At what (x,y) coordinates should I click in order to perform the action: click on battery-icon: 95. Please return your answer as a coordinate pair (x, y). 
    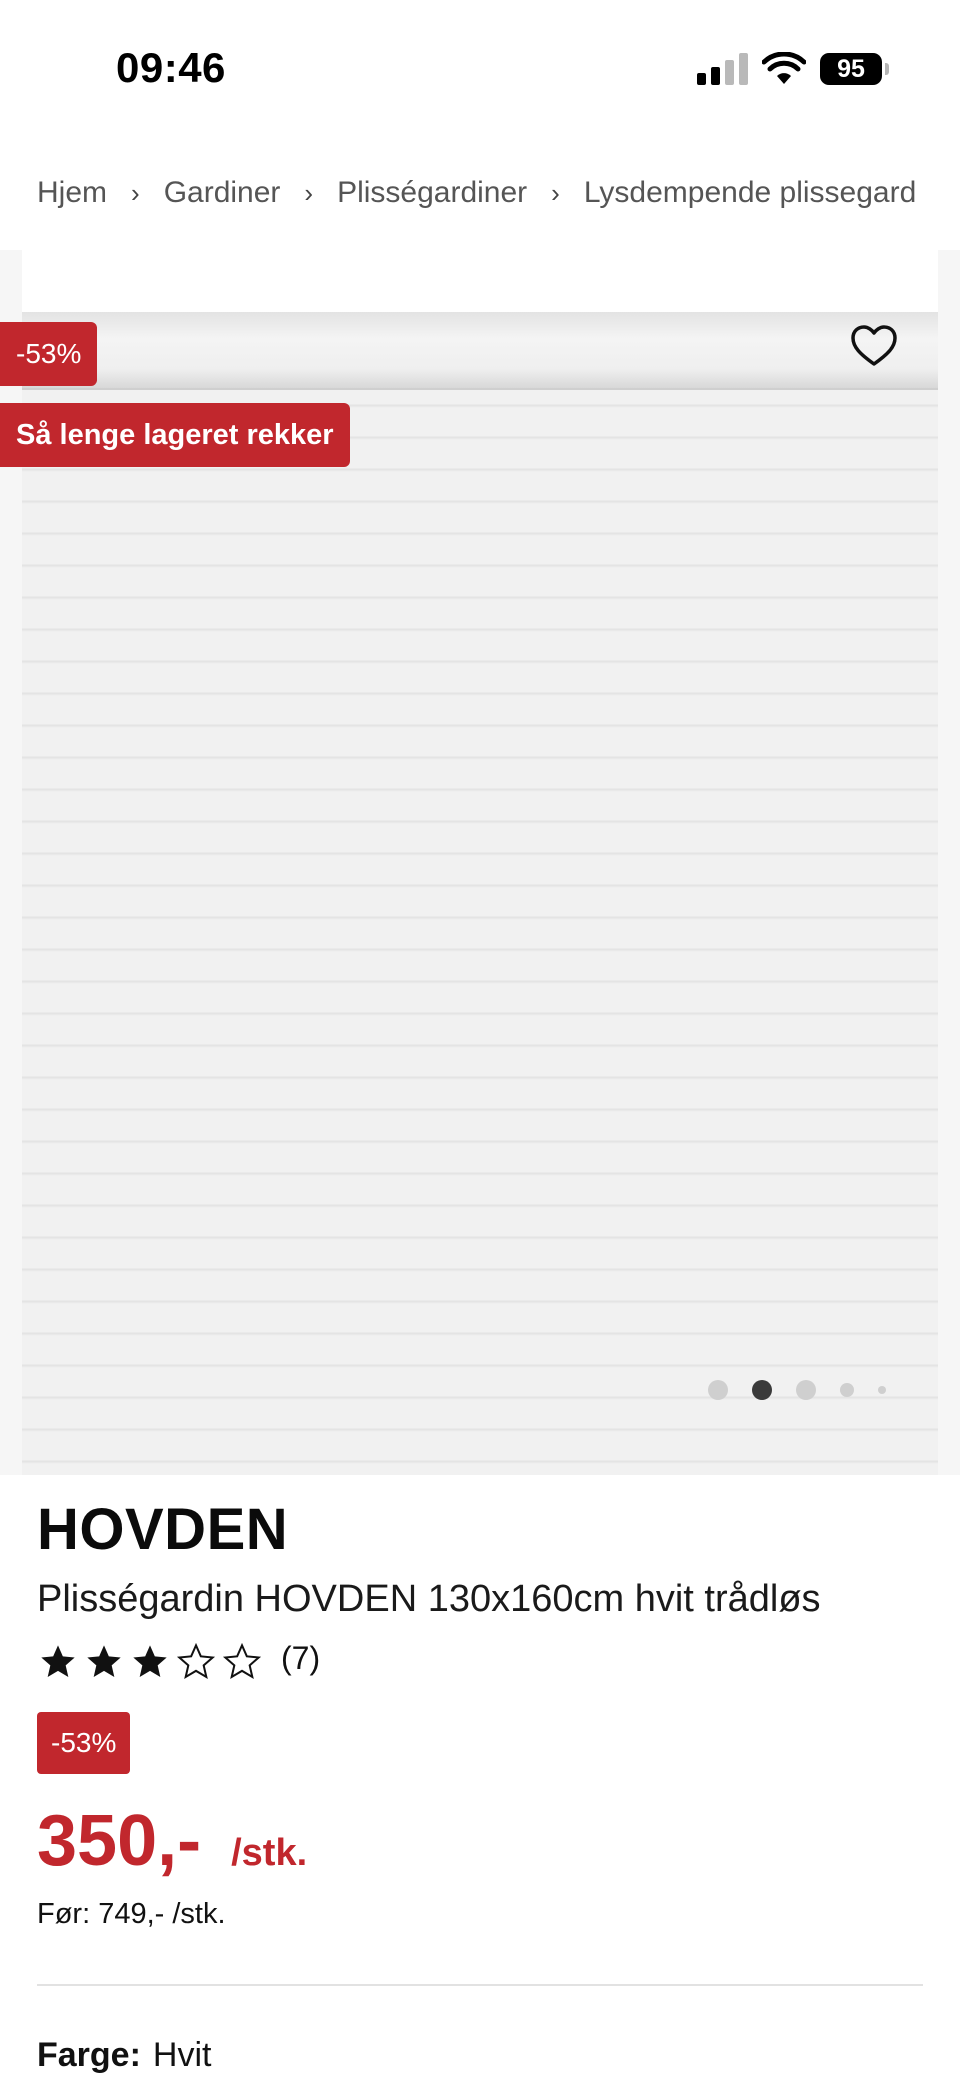
    Looking at the image, I should click on (854, 69).